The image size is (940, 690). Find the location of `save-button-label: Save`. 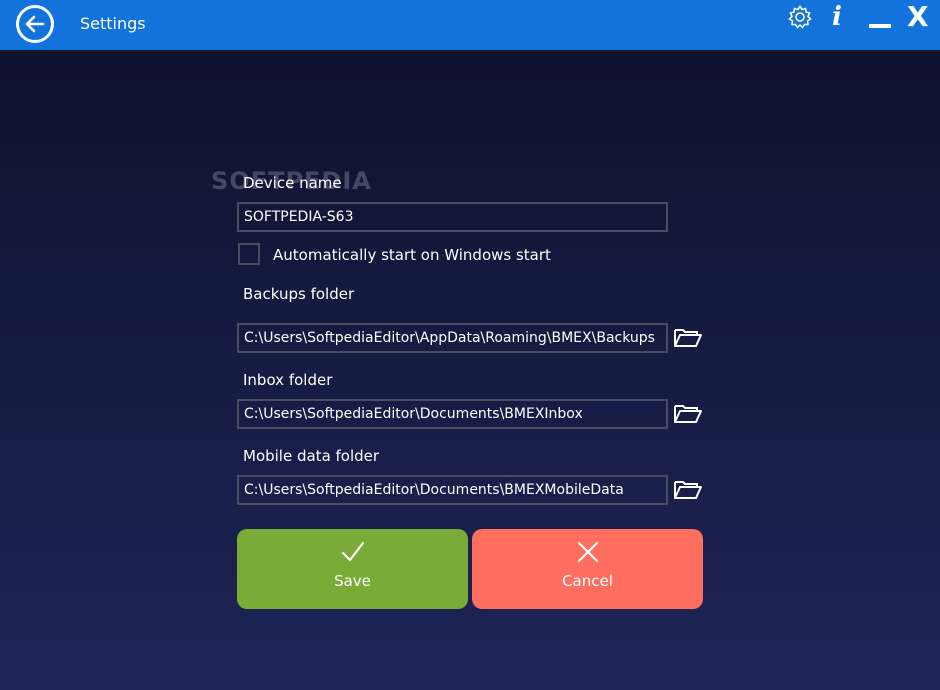

save-button-label: Save is located at coordinates (352, 581).